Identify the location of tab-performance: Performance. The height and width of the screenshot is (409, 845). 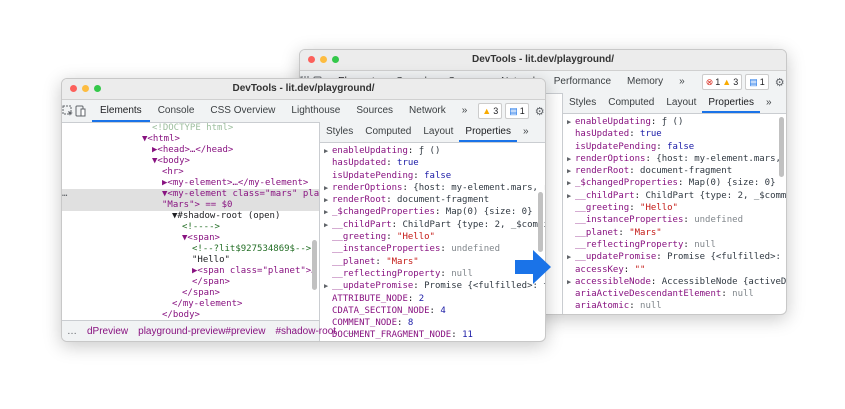
(582, 82).